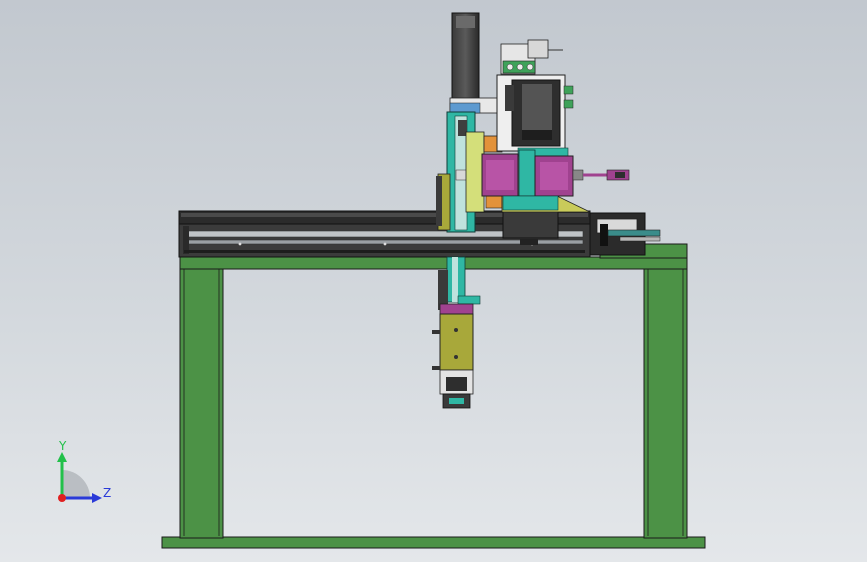 The image size is (867, 562). Describe the element at coordinates (419, 231) in the screenshot. I see `linear-rail-module` at that location.